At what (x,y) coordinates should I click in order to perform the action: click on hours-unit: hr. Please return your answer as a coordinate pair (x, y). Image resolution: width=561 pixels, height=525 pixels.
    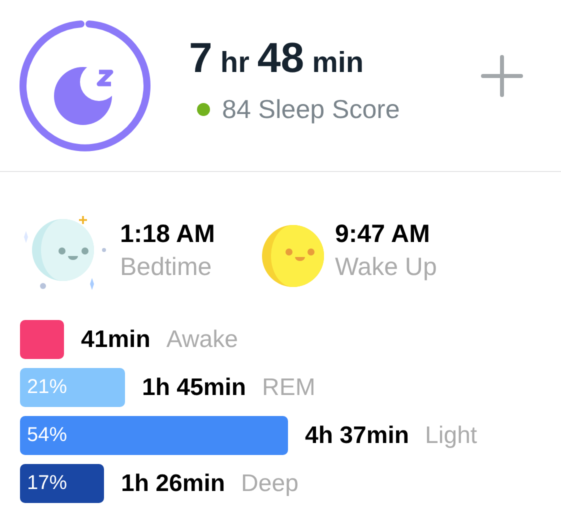
    Looking at the image, I should click on (235, 63).